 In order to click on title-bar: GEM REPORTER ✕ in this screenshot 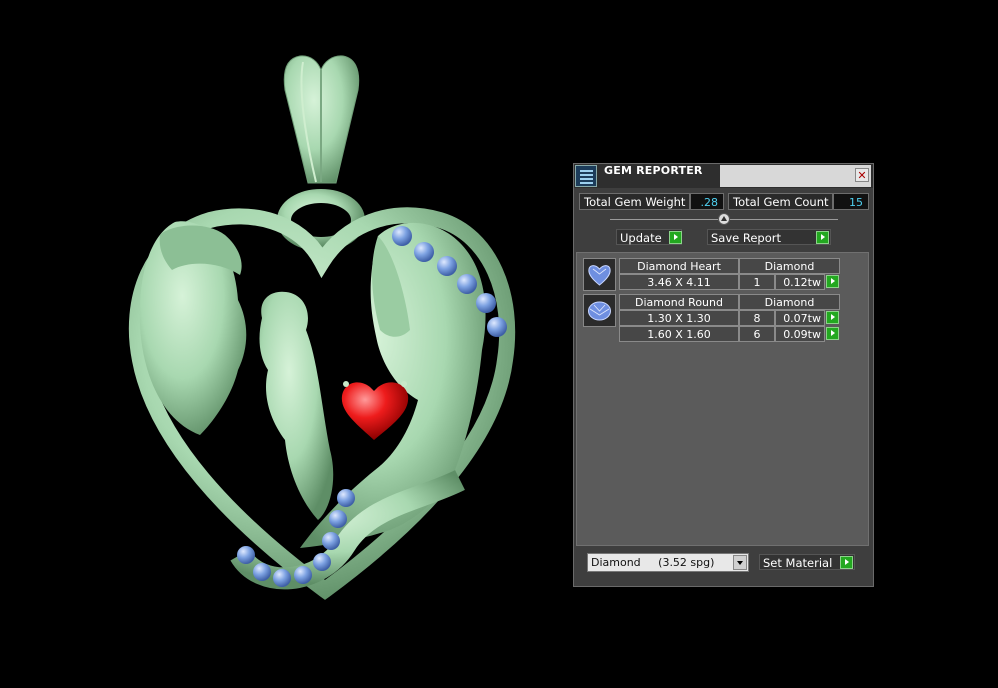, I will do `click(723, 176)`.